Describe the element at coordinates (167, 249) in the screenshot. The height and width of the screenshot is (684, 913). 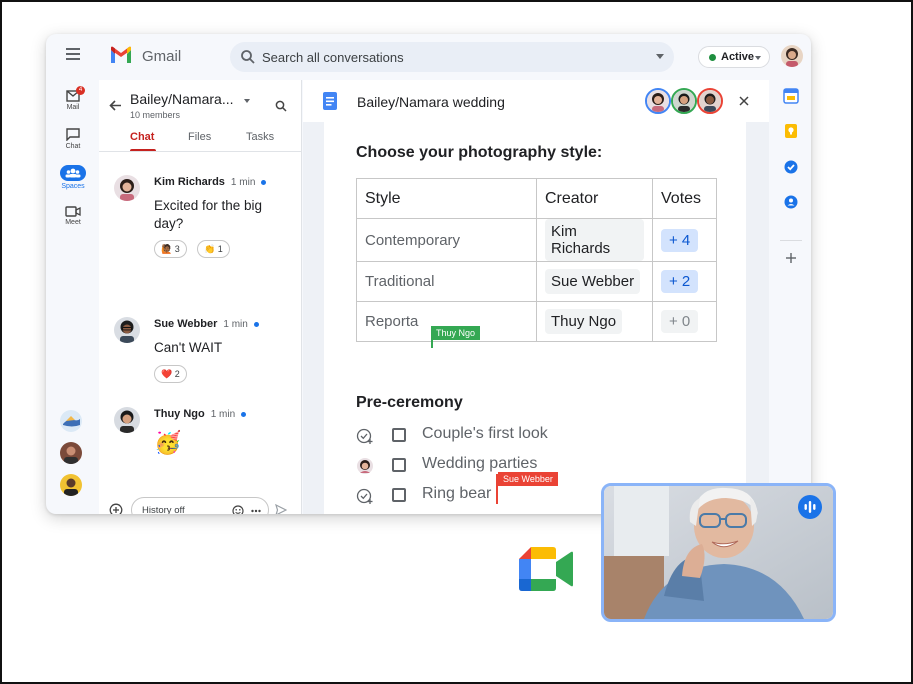
I see `reaction-emoji: 🙋🏾` at that location.